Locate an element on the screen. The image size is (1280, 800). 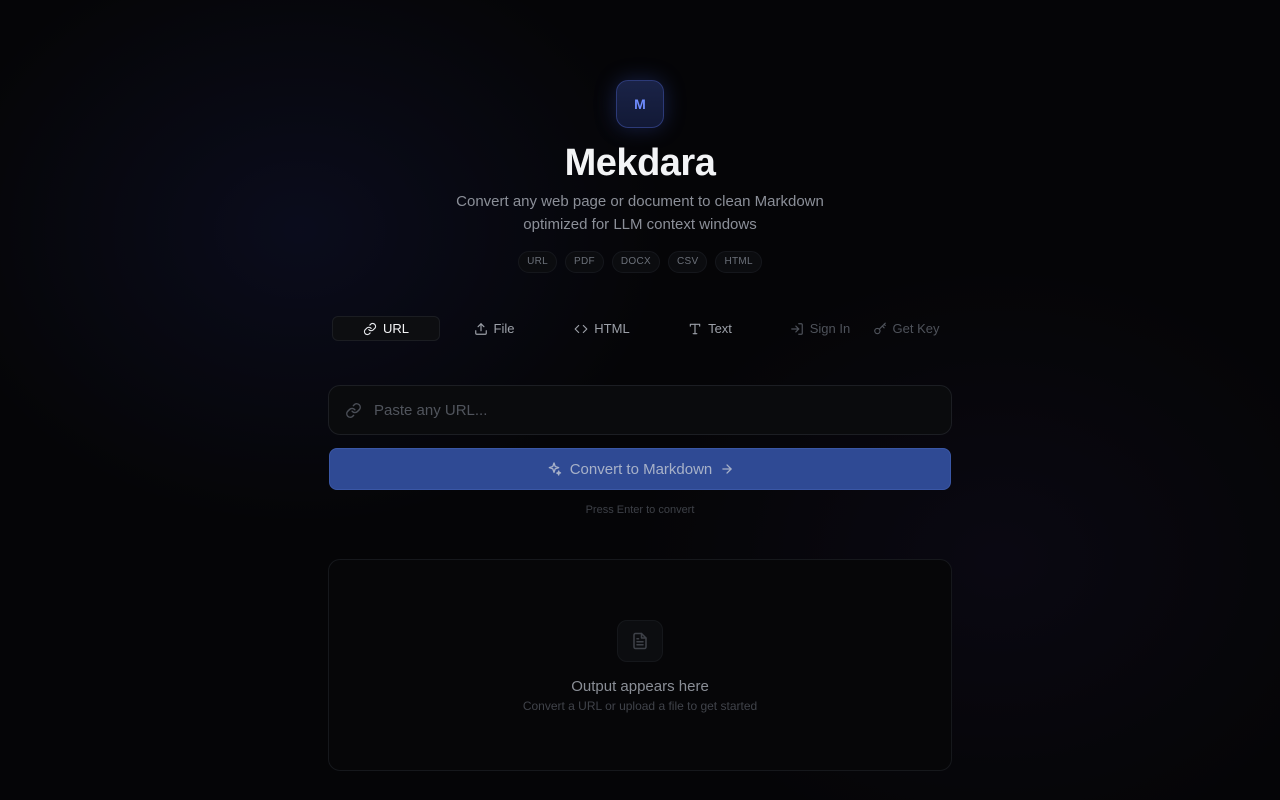
tab-html-label: HTML is located at coordinates (612, 328).